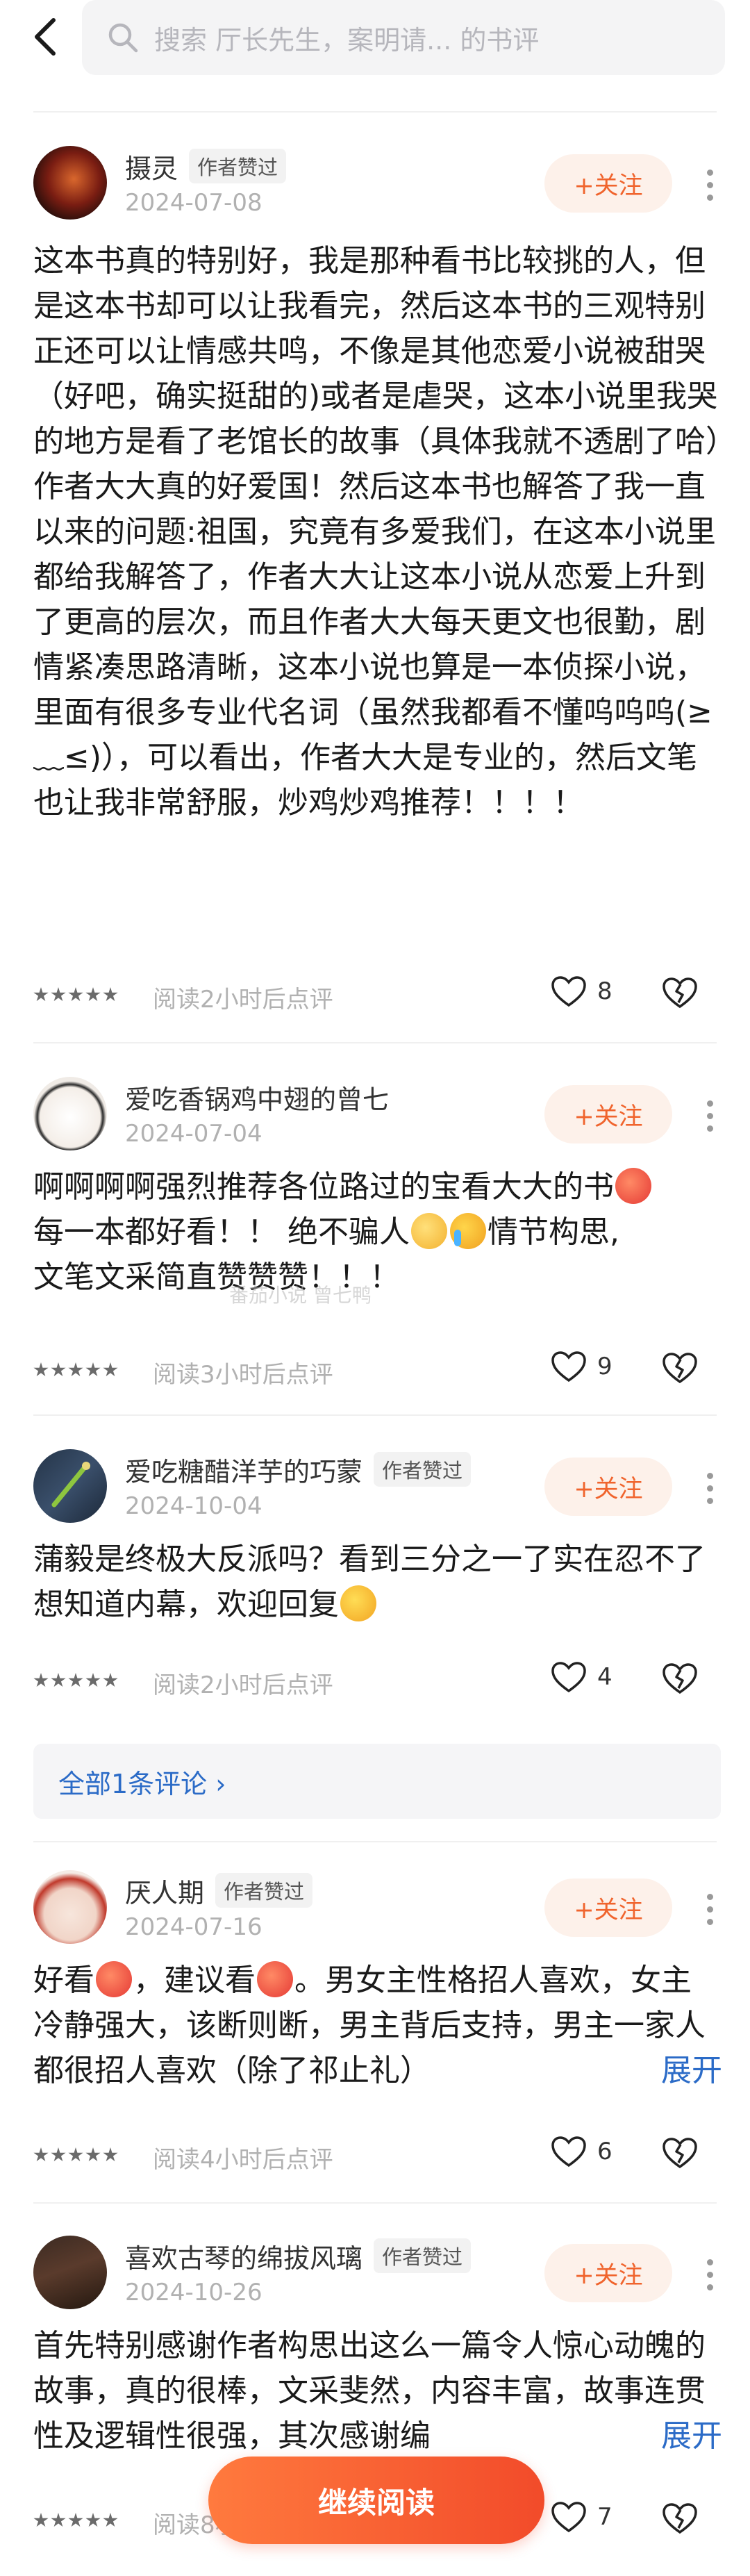 The width and height of the screenshot is (750, 2576). Describe the element at coordinates (193, 1134) in the screenshot. I see `review-date: 2024-07-04` at that location.